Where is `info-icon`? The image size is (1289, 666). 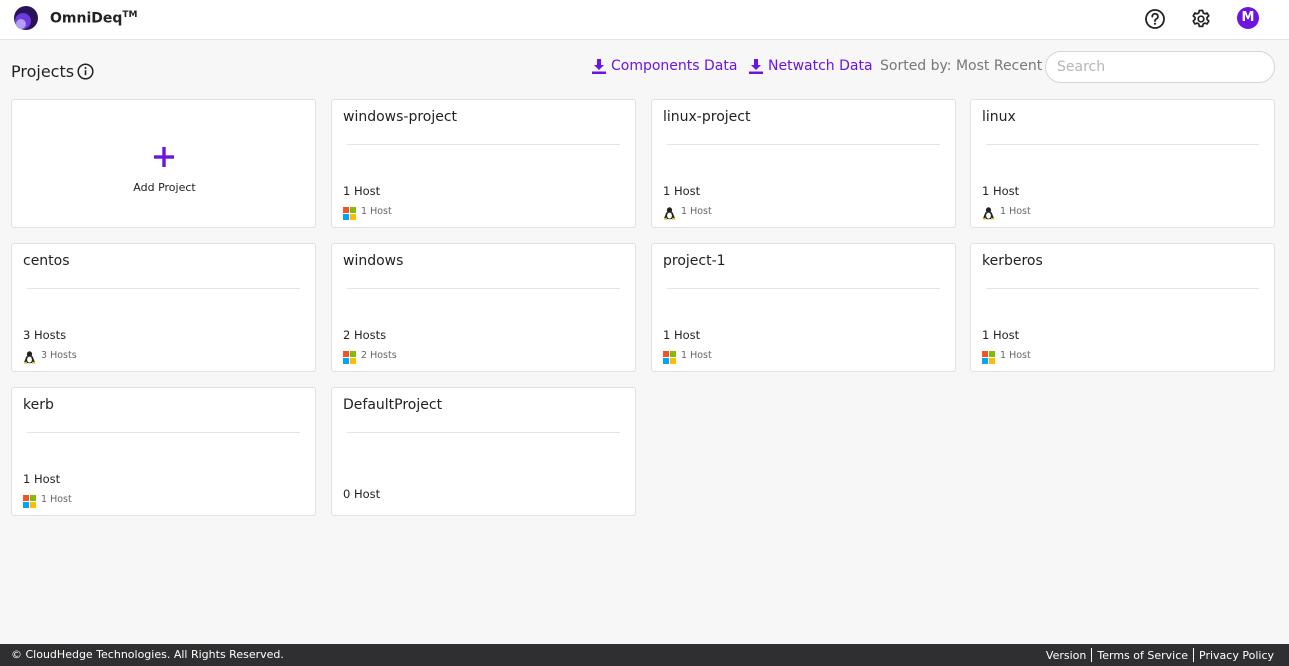
info-icon is located at coordinates (85, 71).